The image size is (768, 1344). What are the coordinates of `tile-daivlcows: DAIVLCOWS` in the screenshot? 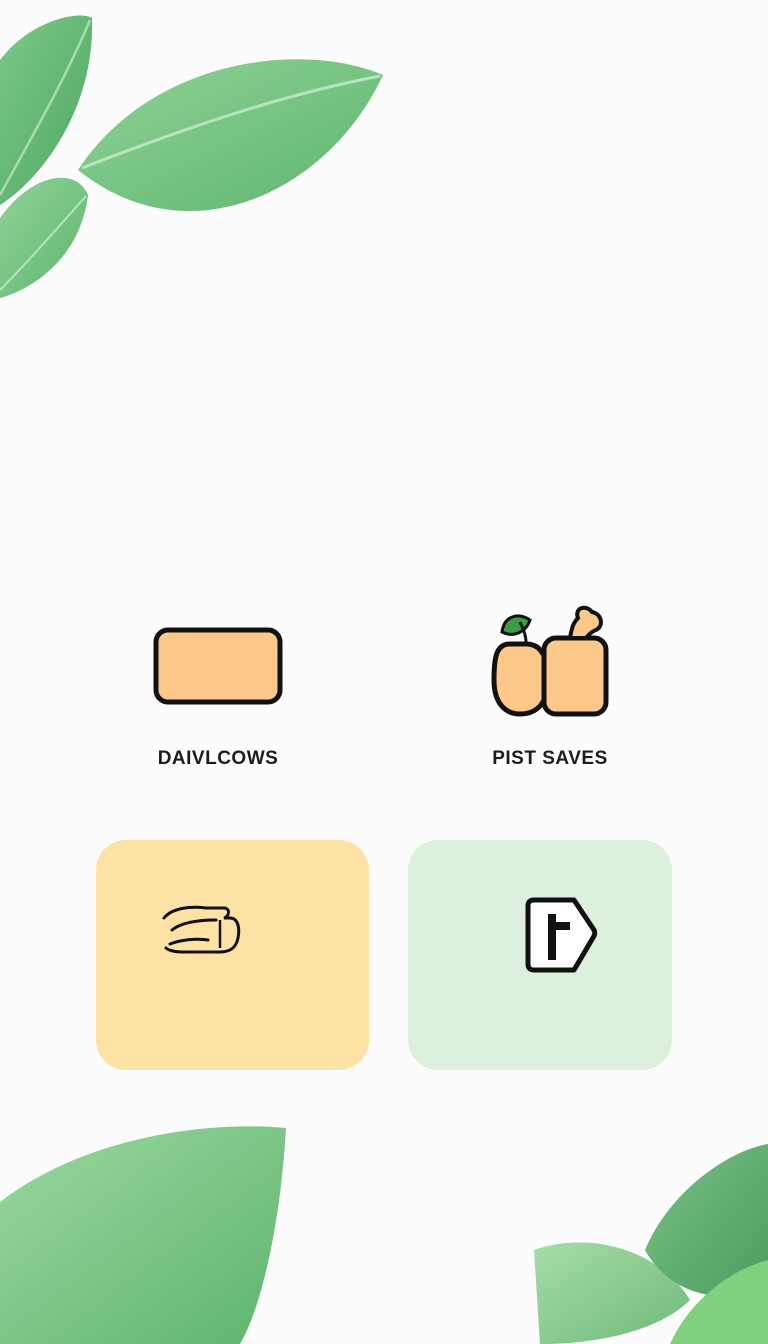 It's located at (218, 680).